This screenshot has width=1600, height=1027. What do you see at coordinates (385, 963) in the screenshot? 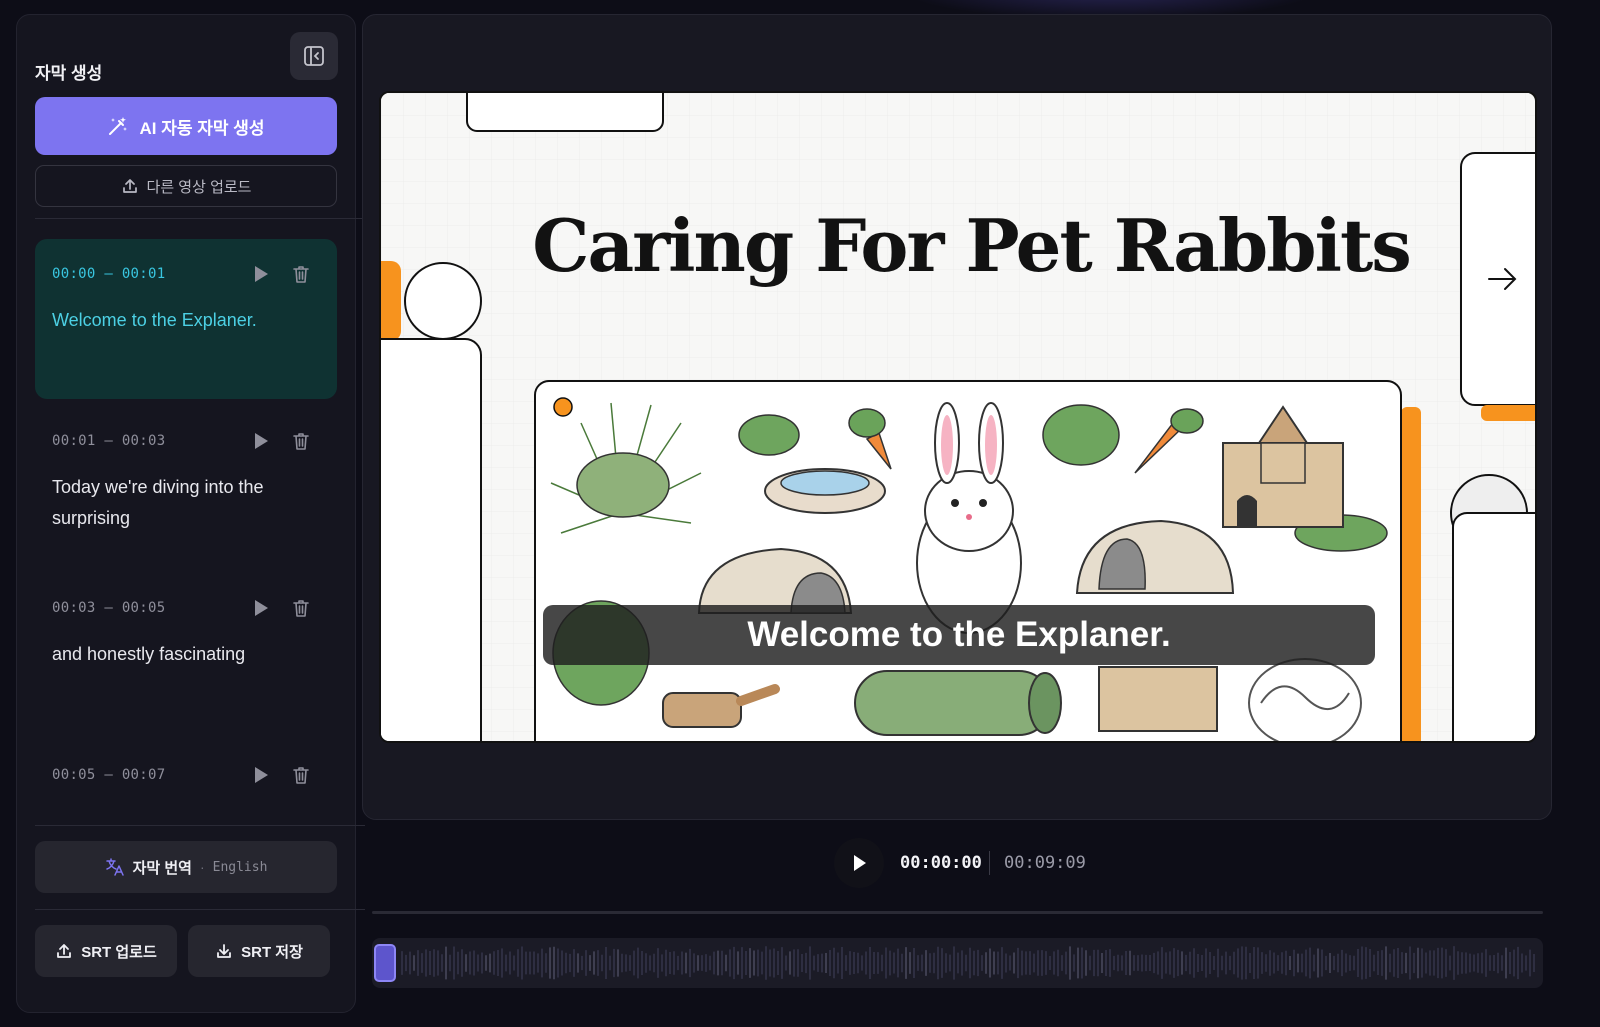
I see `playhead-handle` at bounding box center [385, 963].